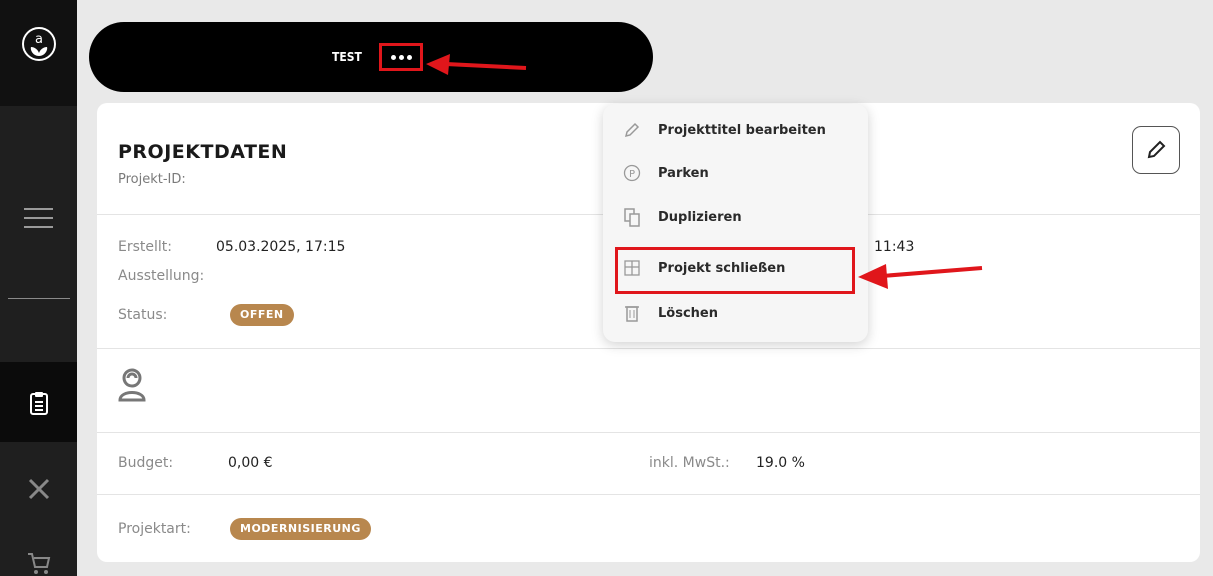 Image resolution: width=1213 pixels, height=576 pixels. Describe the element at coordinates (648, 391) in the screenshot. I see `contact-section` at that location.